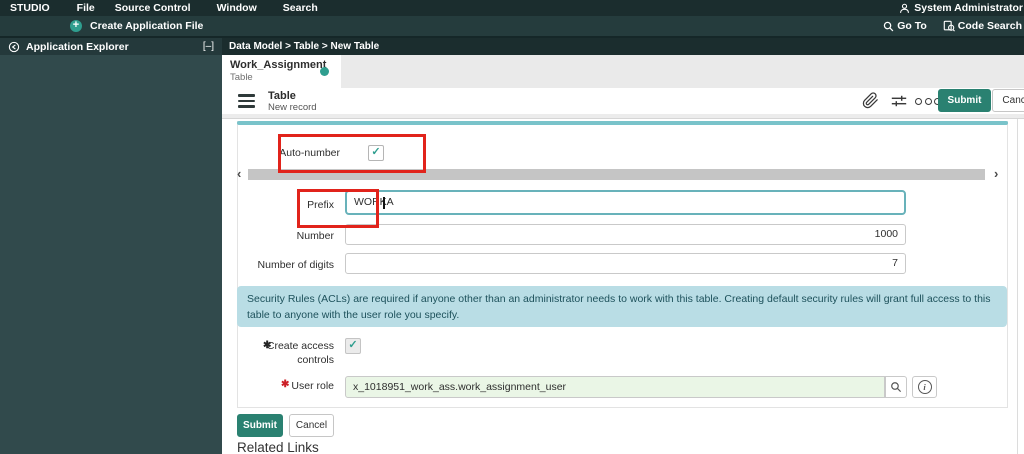  What do you see at coordinates (912, 26) in the screenshot?
I see `go-to-label: Go To` at bounding box center [912, 26].